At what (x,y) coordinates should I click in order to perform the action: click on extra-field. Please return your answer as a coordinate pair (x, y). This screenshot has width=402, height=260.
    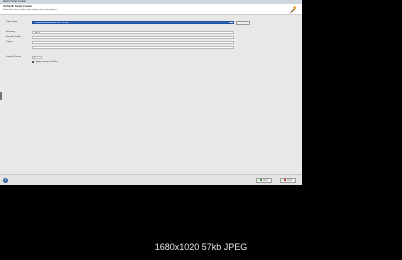
    Looking at the image, I should click on (133, 47).